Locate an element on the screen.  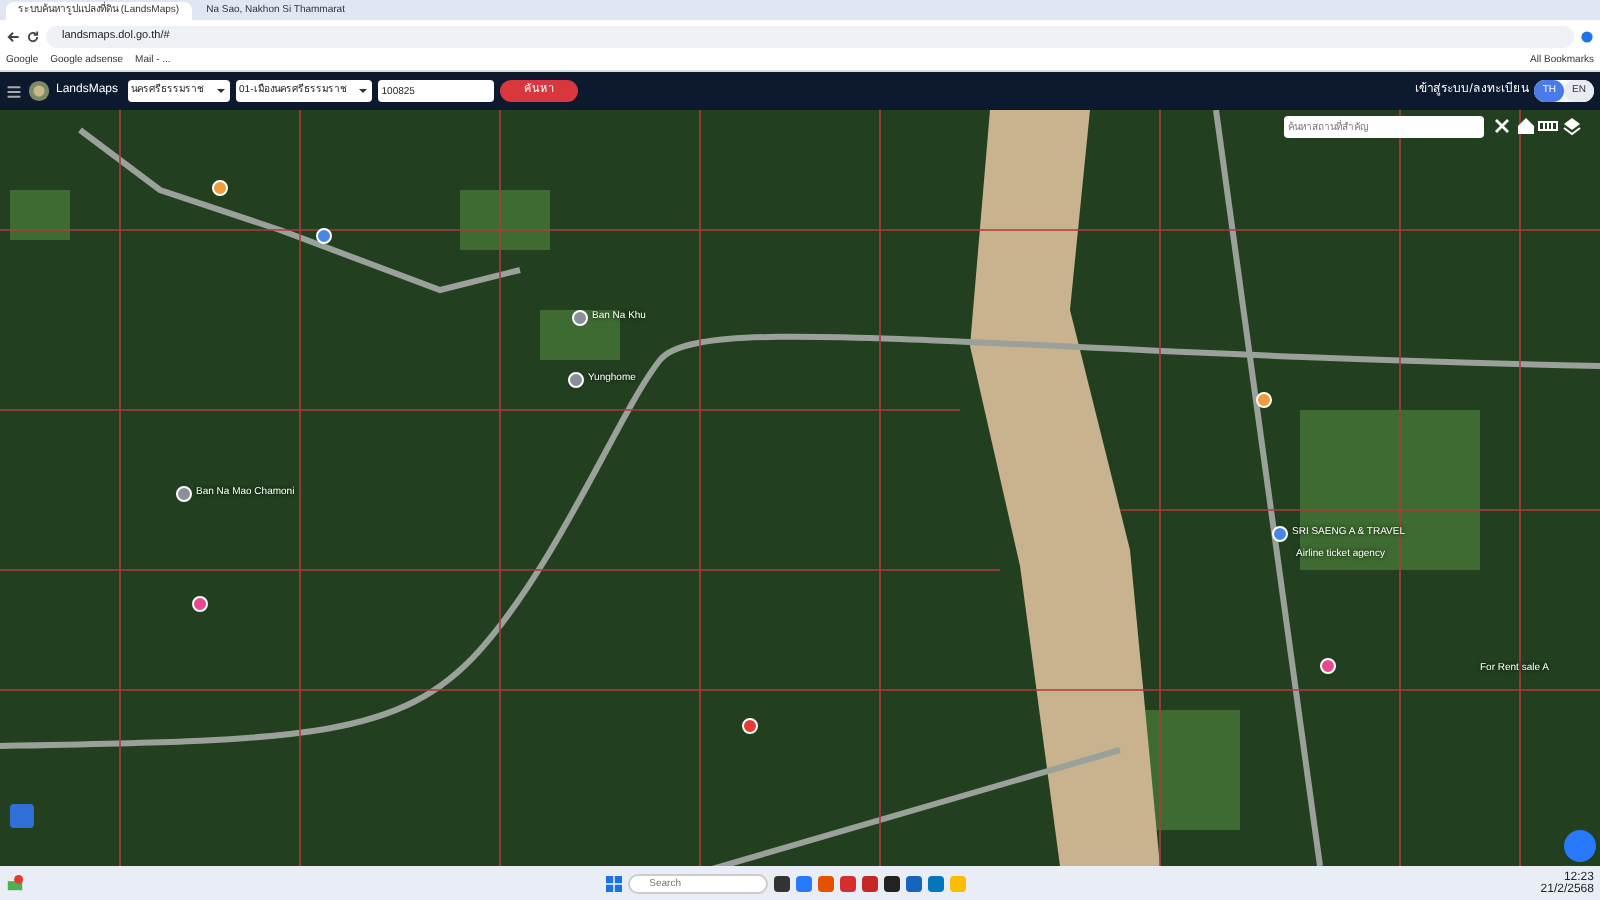
logo-icon is located at coordinates (39, 91).